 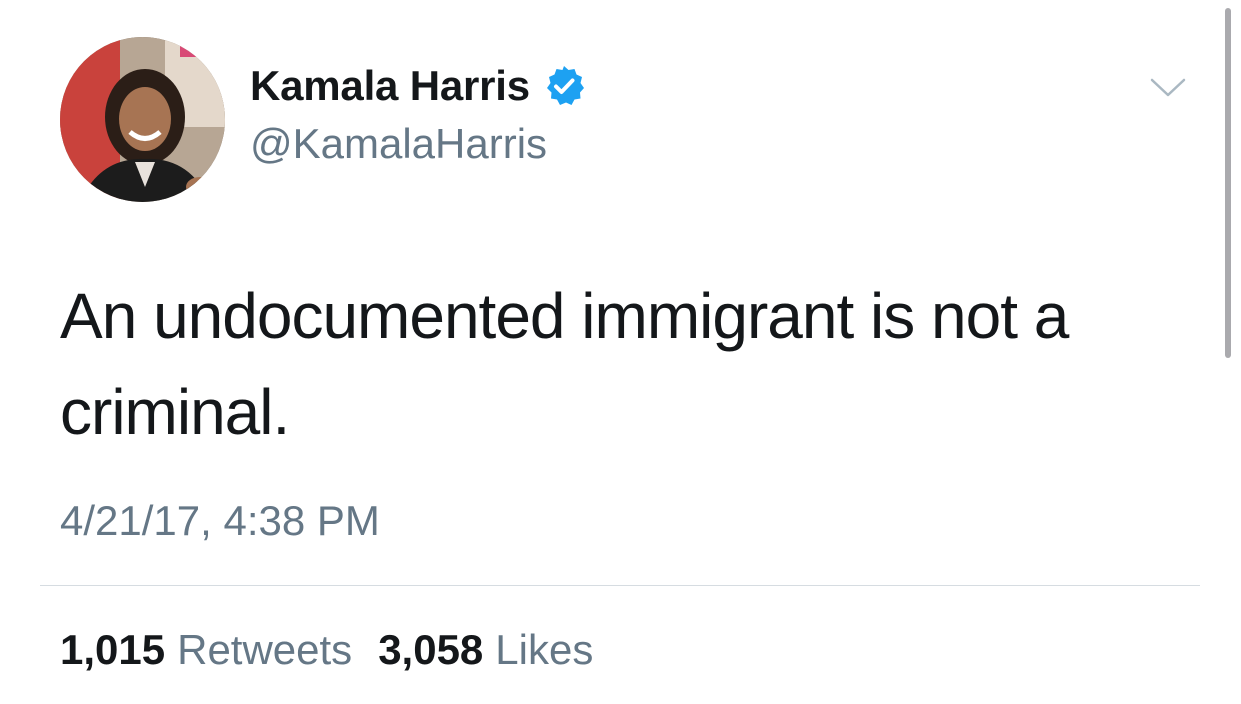 I want to click on divider, so click(x=620, y=585).